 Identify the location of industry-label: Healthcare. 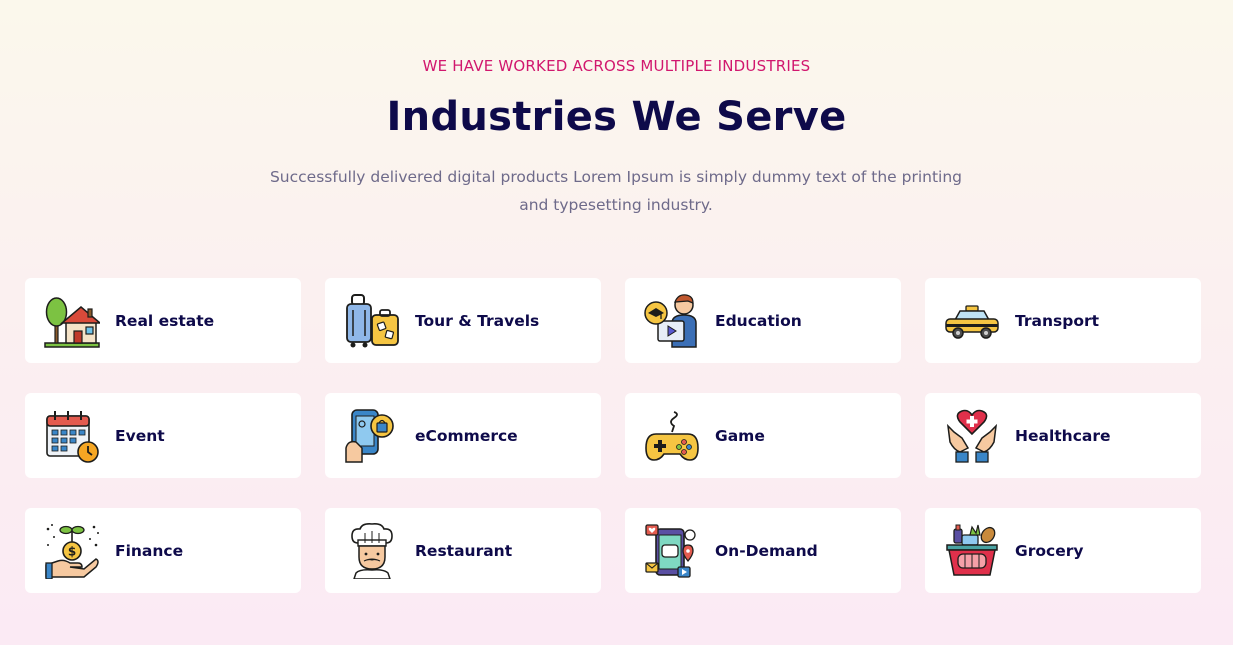
(1063, 435).